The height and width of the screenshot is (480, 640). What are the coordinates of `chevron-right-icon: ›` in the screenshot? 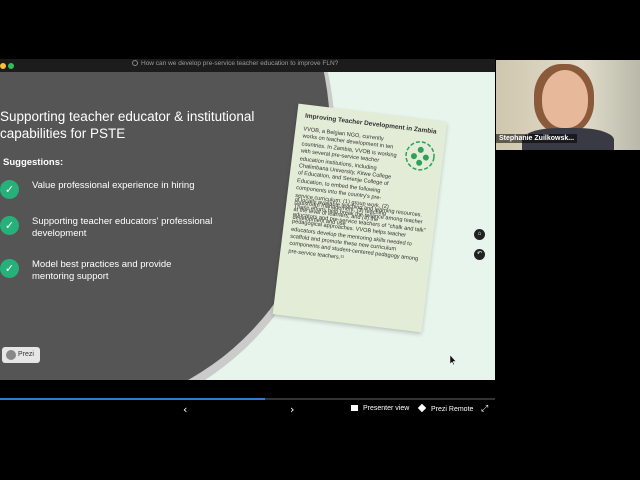 It's located at (292, 409).